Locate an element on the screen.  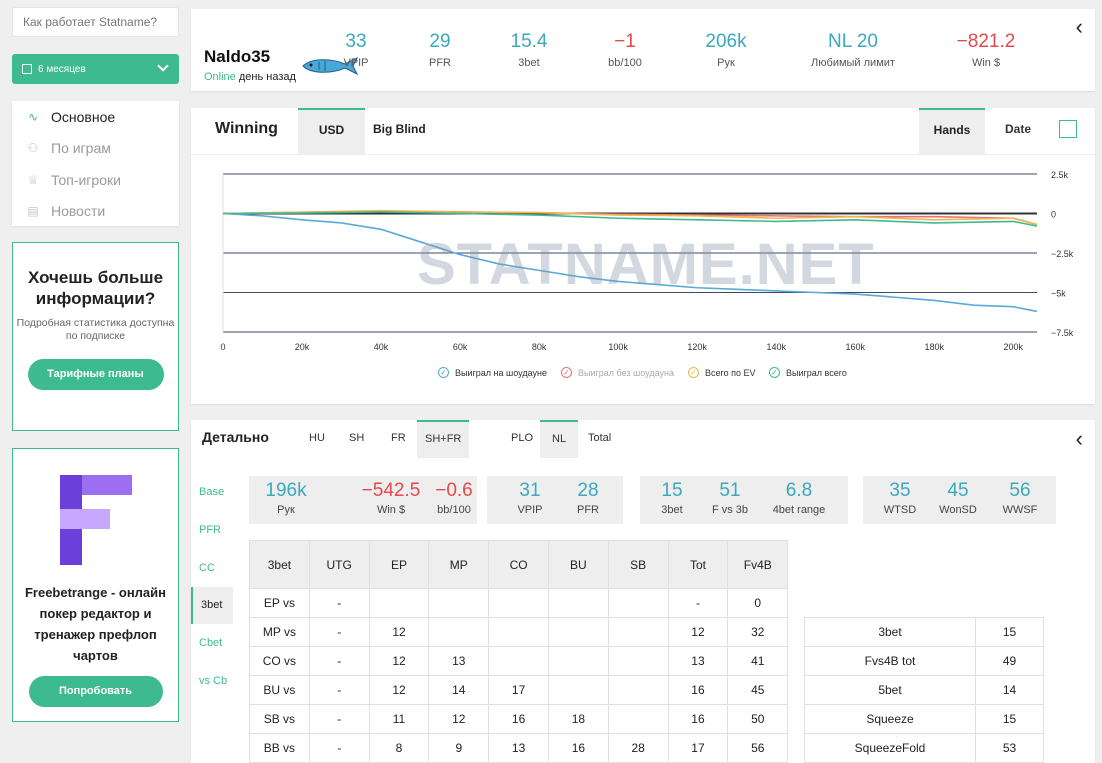
player-status: Online день назад is located at coordinates (250, 77).